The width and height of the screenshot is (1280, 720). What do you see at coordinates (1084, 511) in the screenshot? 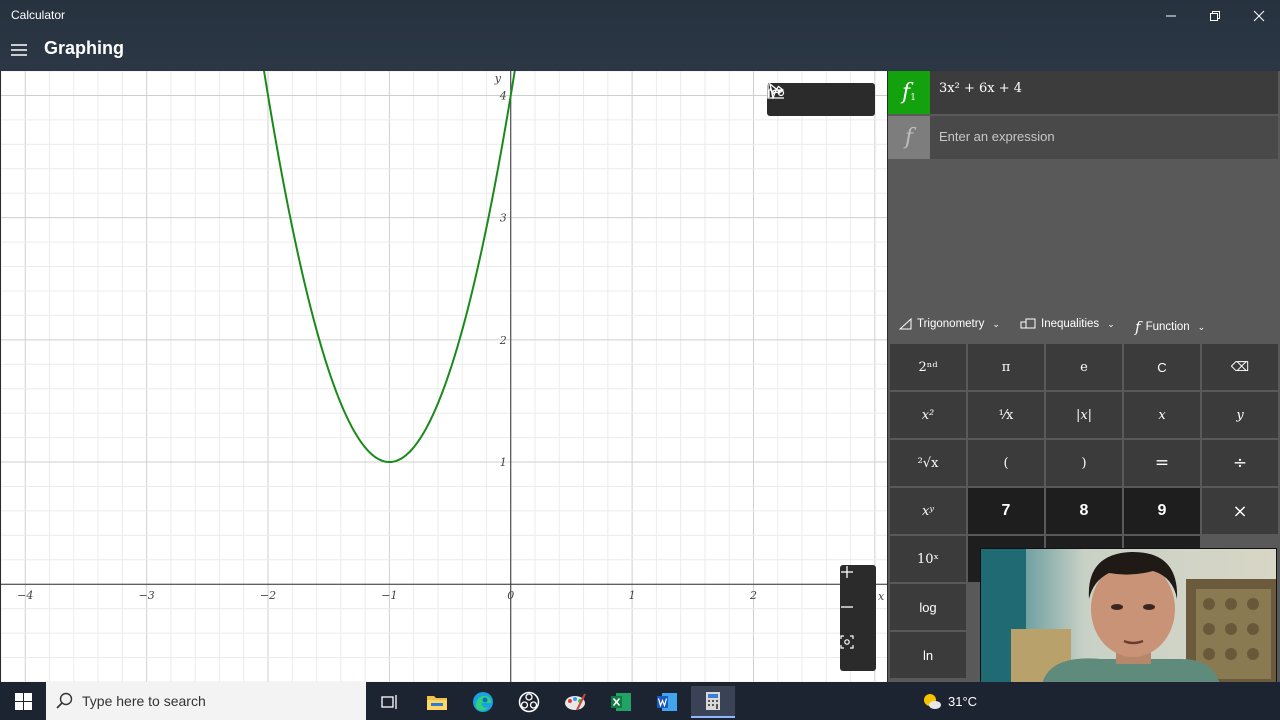
I see `eight-key: 8` at bounding box center [1084, 511].